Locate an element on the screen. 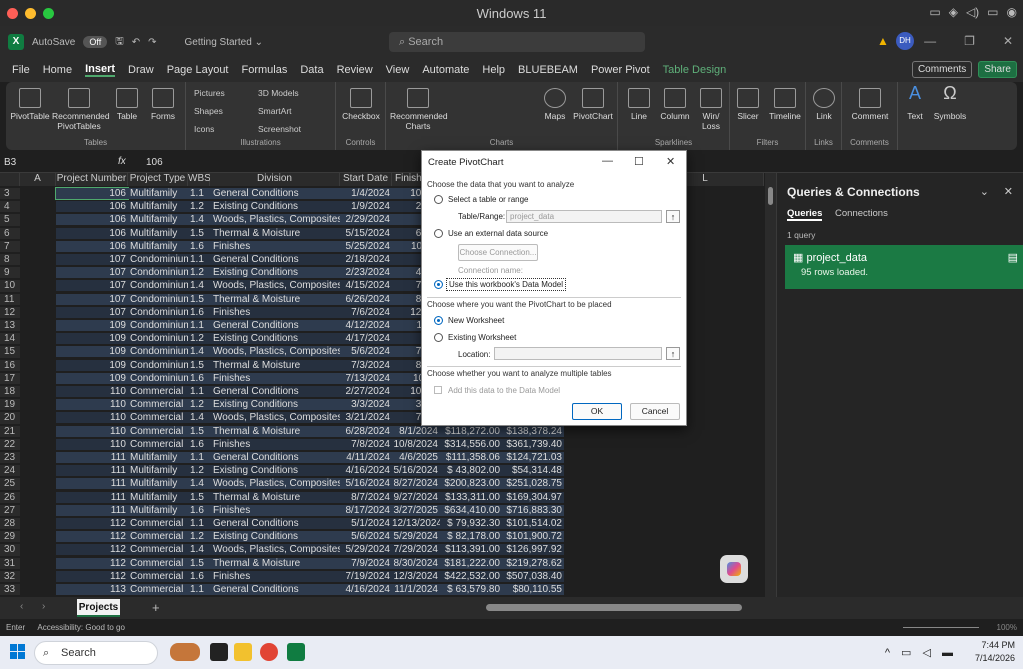 This screenshot has width=1023, height=669. cell-cost: $133,311.00 is located at coordinates (471, 497).